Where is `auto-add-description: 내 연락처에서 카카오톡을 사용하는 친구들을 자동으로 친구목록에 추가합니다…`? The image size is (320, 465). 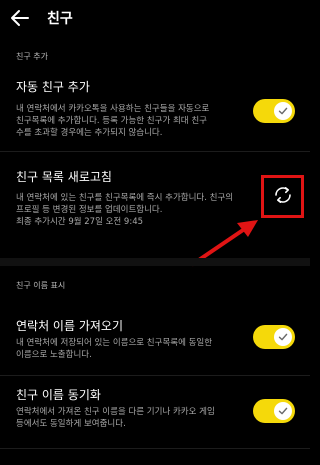
auto-add-description: 내 연락처에서 카카오톡을 사용하는 친구들을 자동으로 친구목록에 추가합니다… is located at coordinates (135, 121).